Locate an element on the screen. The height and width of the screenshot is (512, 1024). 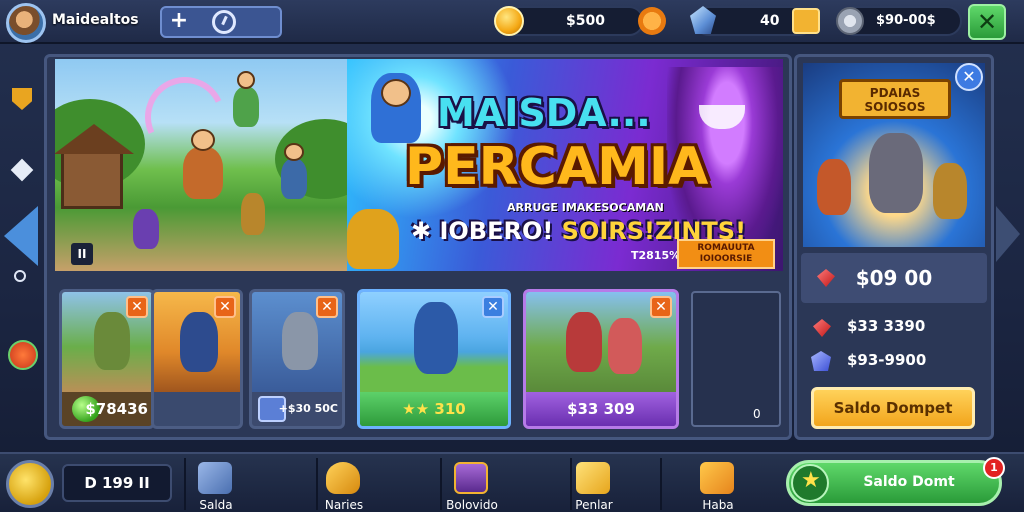
gold-bar-icon is located at coordinates (593, 478).